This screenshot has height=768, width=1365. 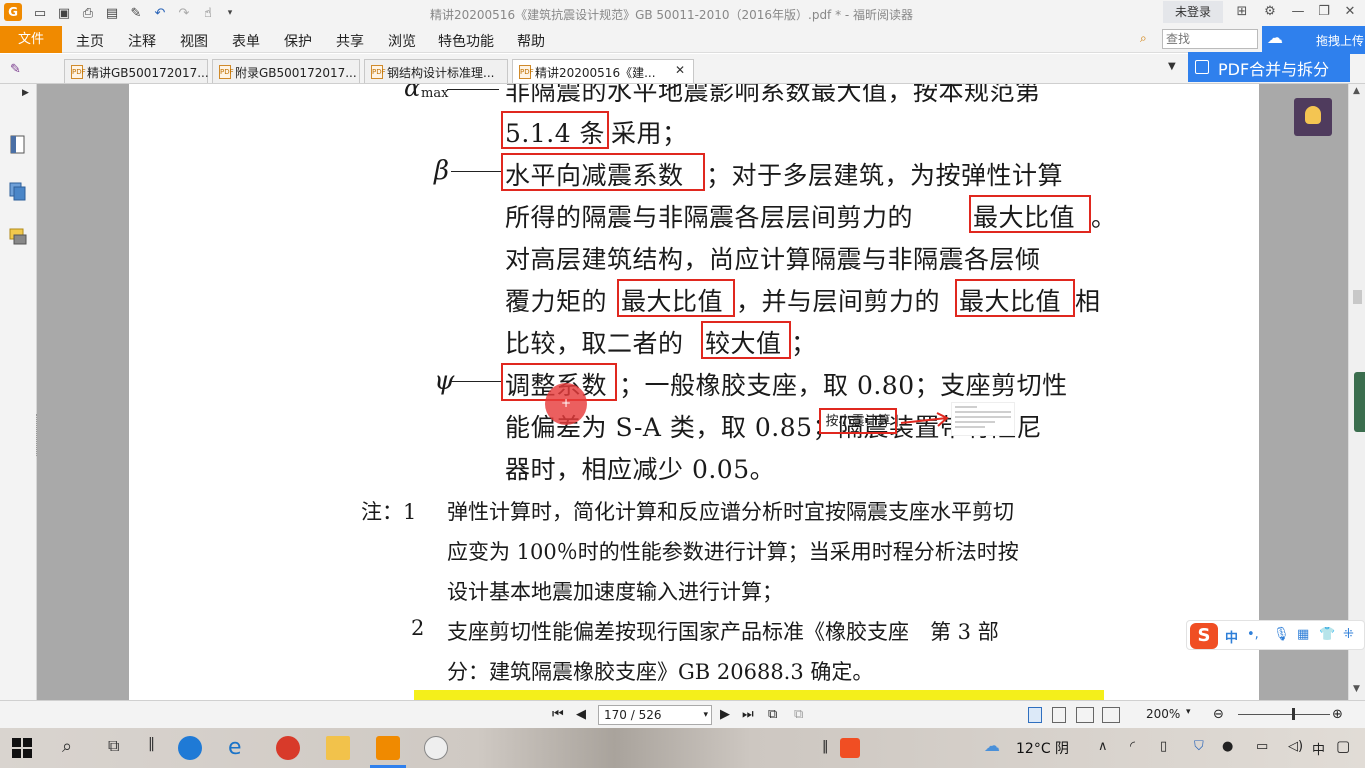 I want to click on page-thumbnail-icon, so click(x=18, y=145).